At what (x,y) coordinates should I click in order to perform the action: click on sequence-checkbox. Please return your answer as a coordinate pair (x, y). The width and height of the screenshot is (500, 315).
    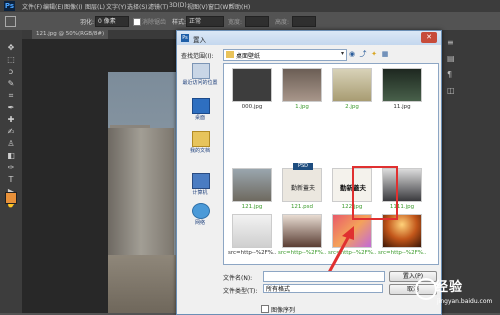
    Looking at the image, I should click on (265, 309).